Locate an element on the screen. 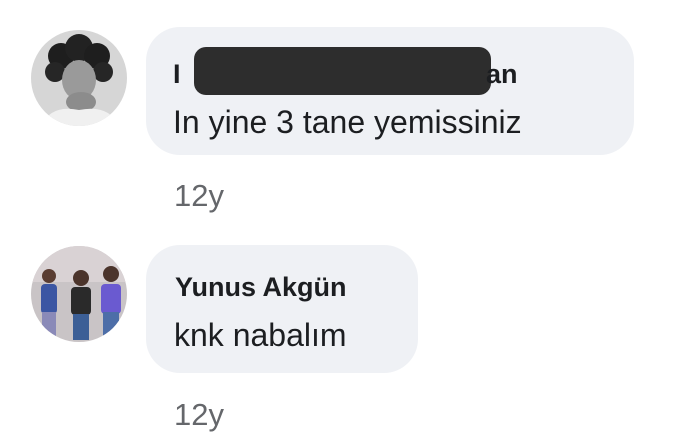 This screenshot has width=680, height=435. comment-author: I is located at coordinates (177, 74).